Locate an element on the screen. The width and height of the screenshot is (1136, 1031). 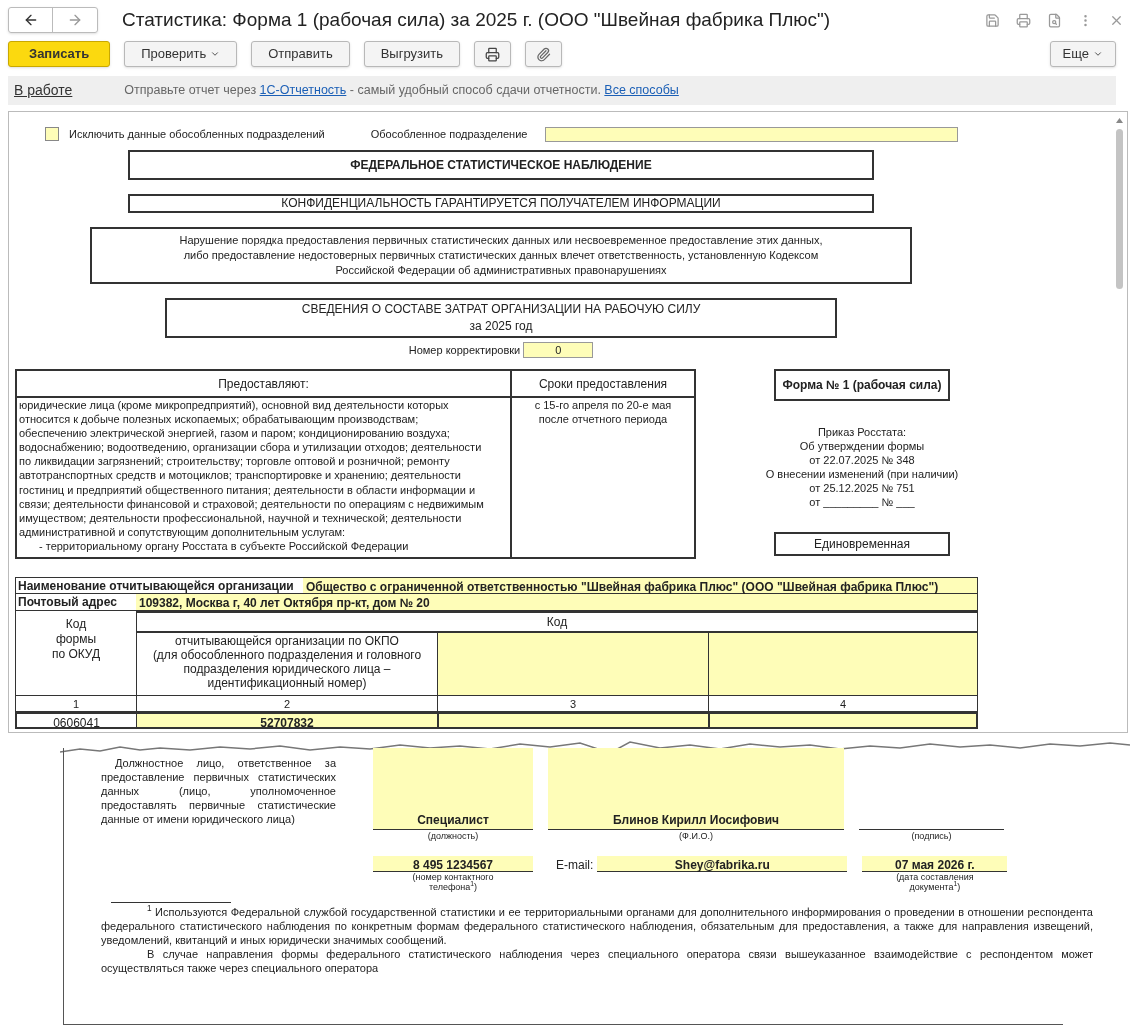
name-caption: (Ф.И.О.) is located at coordinates (696, 836).